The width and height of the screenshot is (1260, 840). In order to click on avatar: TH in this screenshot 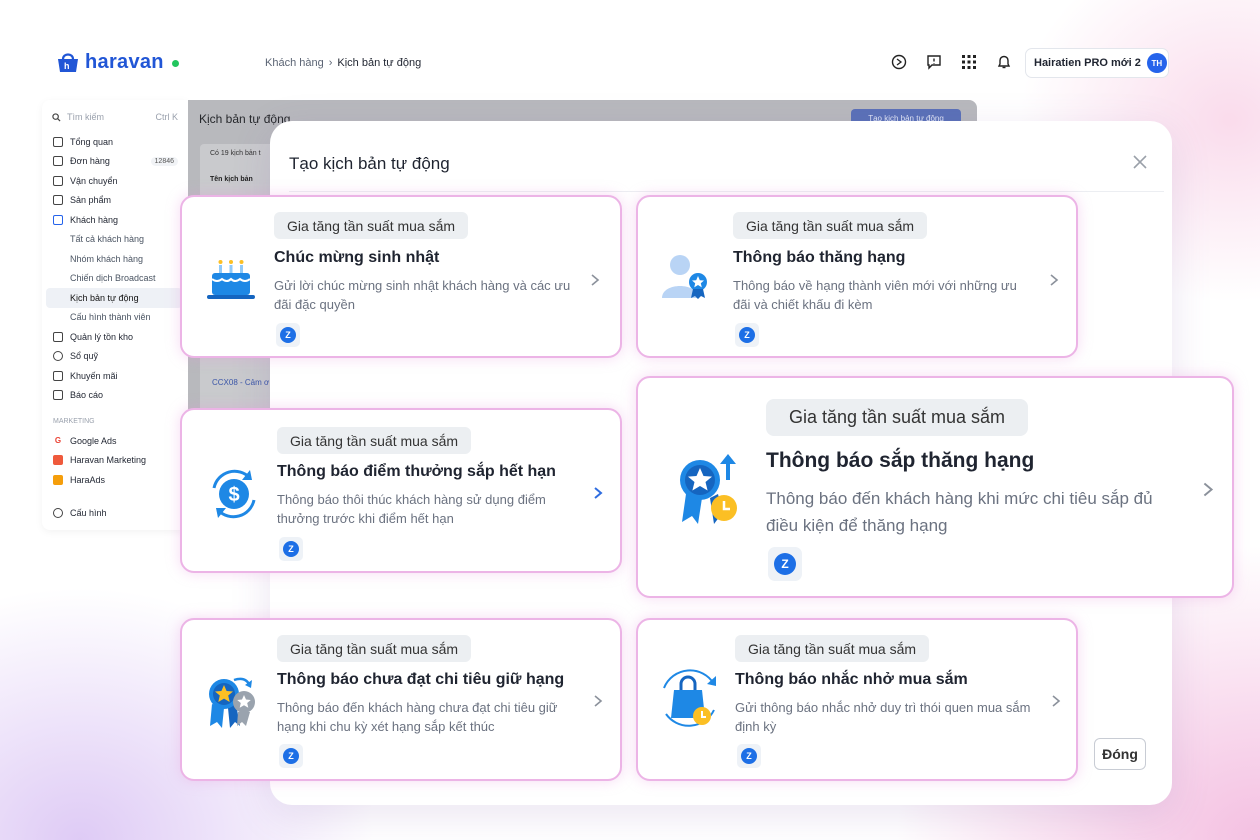, I will do `click(1156, 63)`.